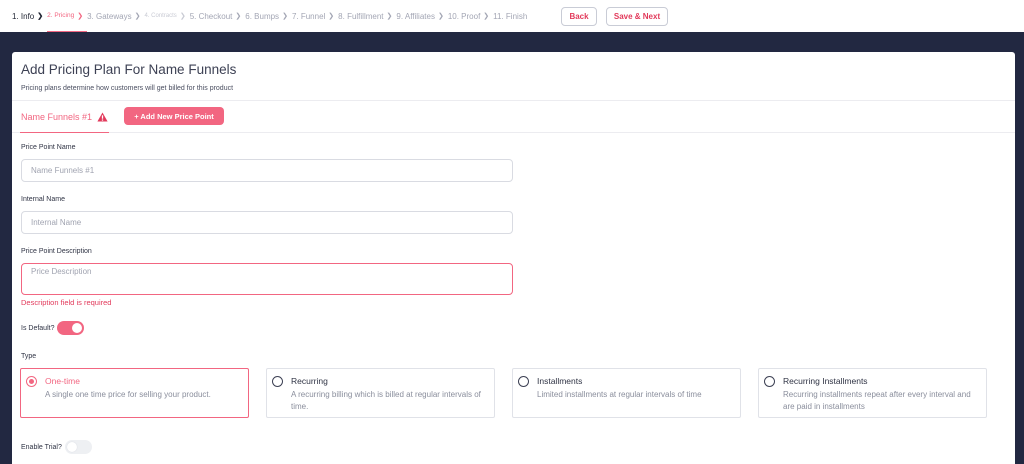  Describe the element at coordinates (262, 16) in the screenshot. I see `step-label: 6. Bumps` at that location.